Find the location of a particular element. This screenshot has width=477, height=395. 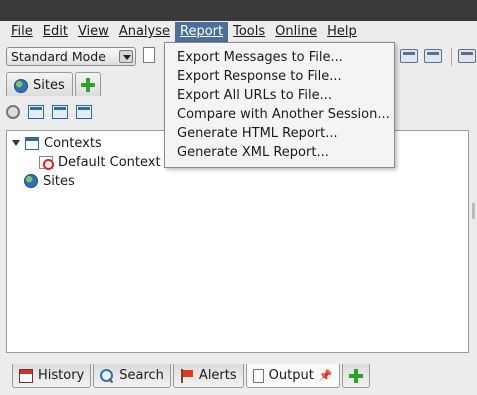

tree-node-sites: Sites is located at coordinates (49, 181).